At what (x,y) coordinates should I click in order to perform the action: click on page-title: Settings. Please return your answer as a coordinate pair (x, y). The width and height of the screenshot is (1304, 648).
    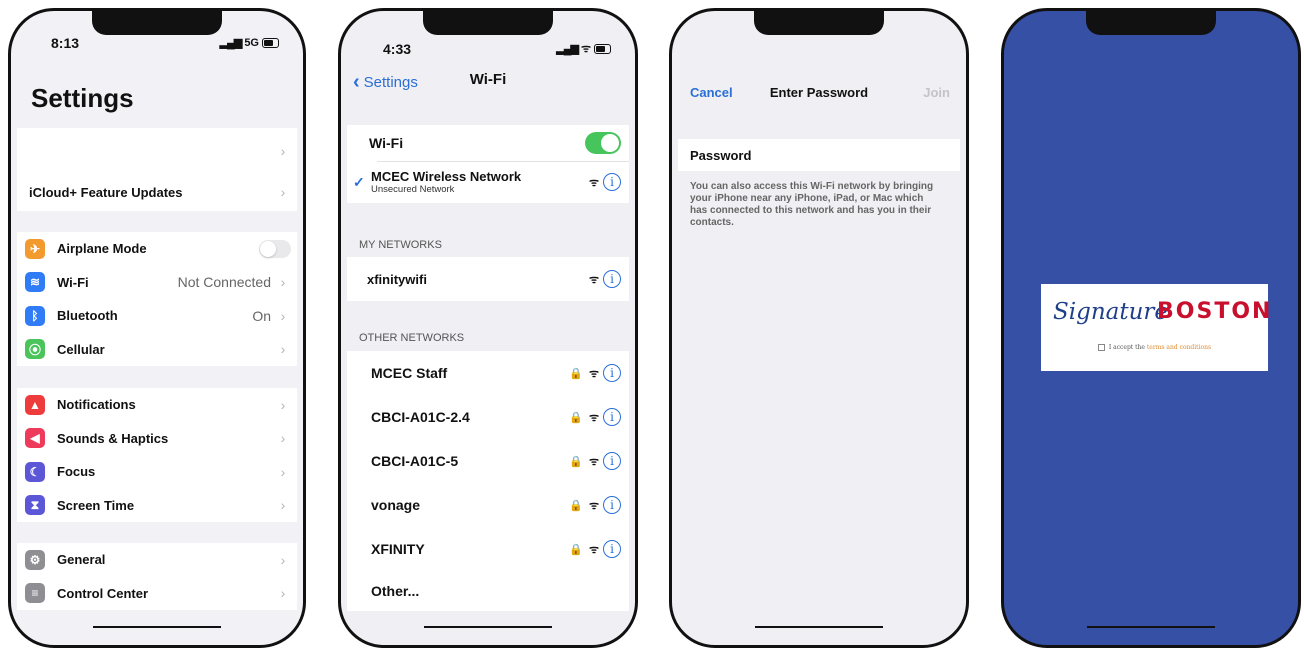
    Looking at the image, I should click on (82, 98).